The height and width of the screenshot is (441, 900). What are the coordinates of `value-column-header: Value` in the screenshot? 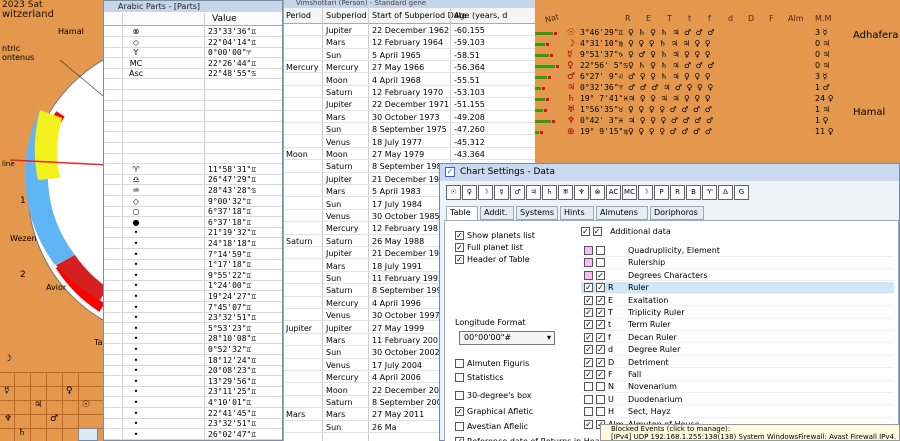 It's located at (224, 19).